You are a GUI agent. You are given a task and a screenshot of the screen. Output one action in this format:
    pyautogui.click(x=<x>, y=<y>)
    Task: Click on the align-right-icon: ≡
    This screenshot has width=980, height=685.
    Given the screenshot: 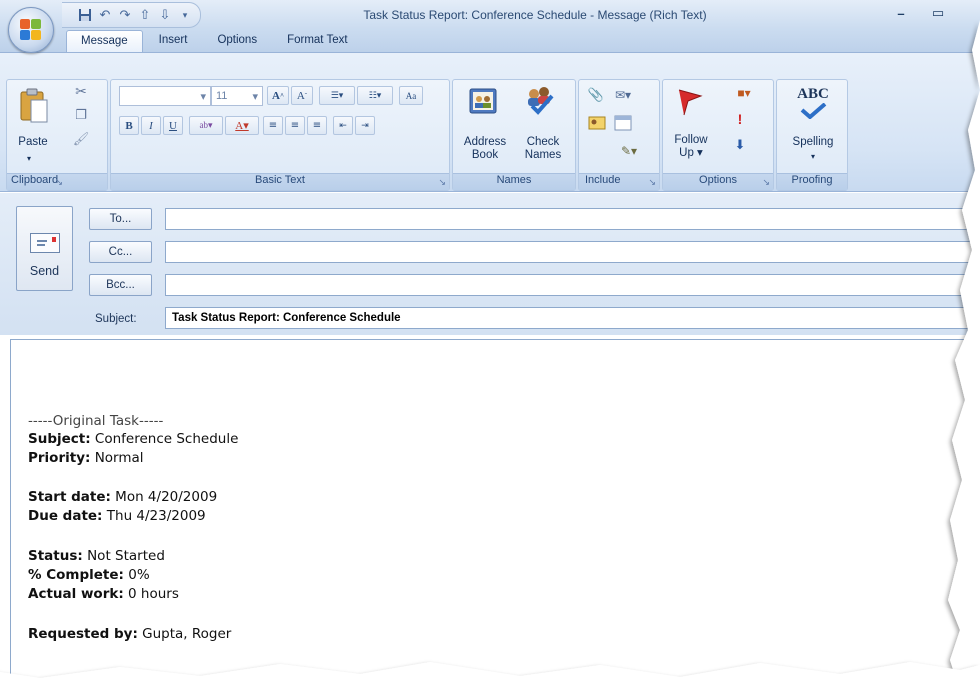 What is the action you would take?
    pyautogui.click(x=317, y=125)
    